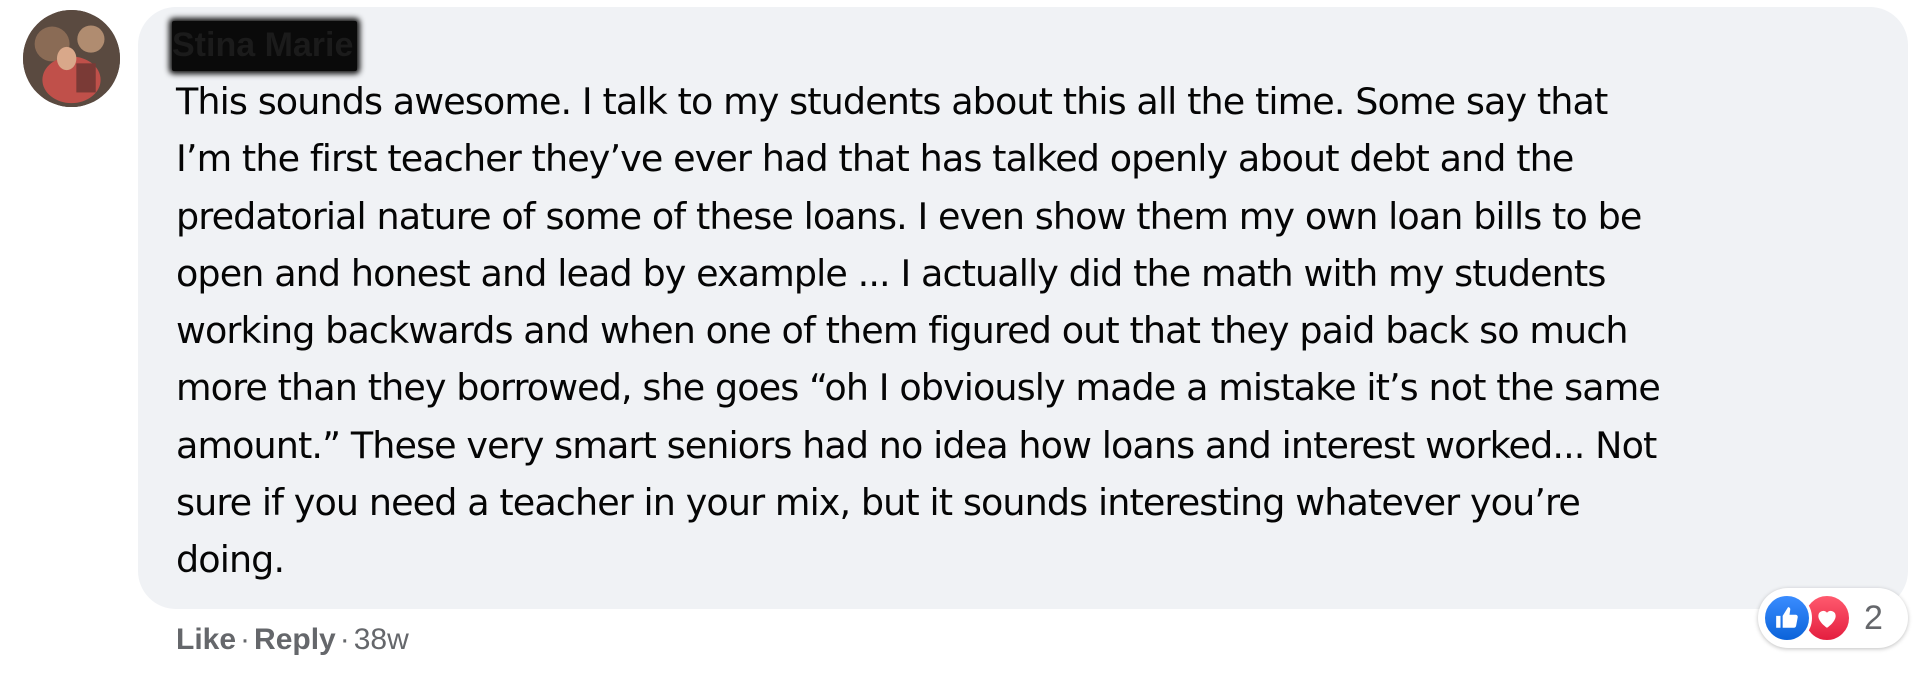 The width and height of the screenshot is (1916, 679). I want to click on like-button: Like, so click(206, 639).